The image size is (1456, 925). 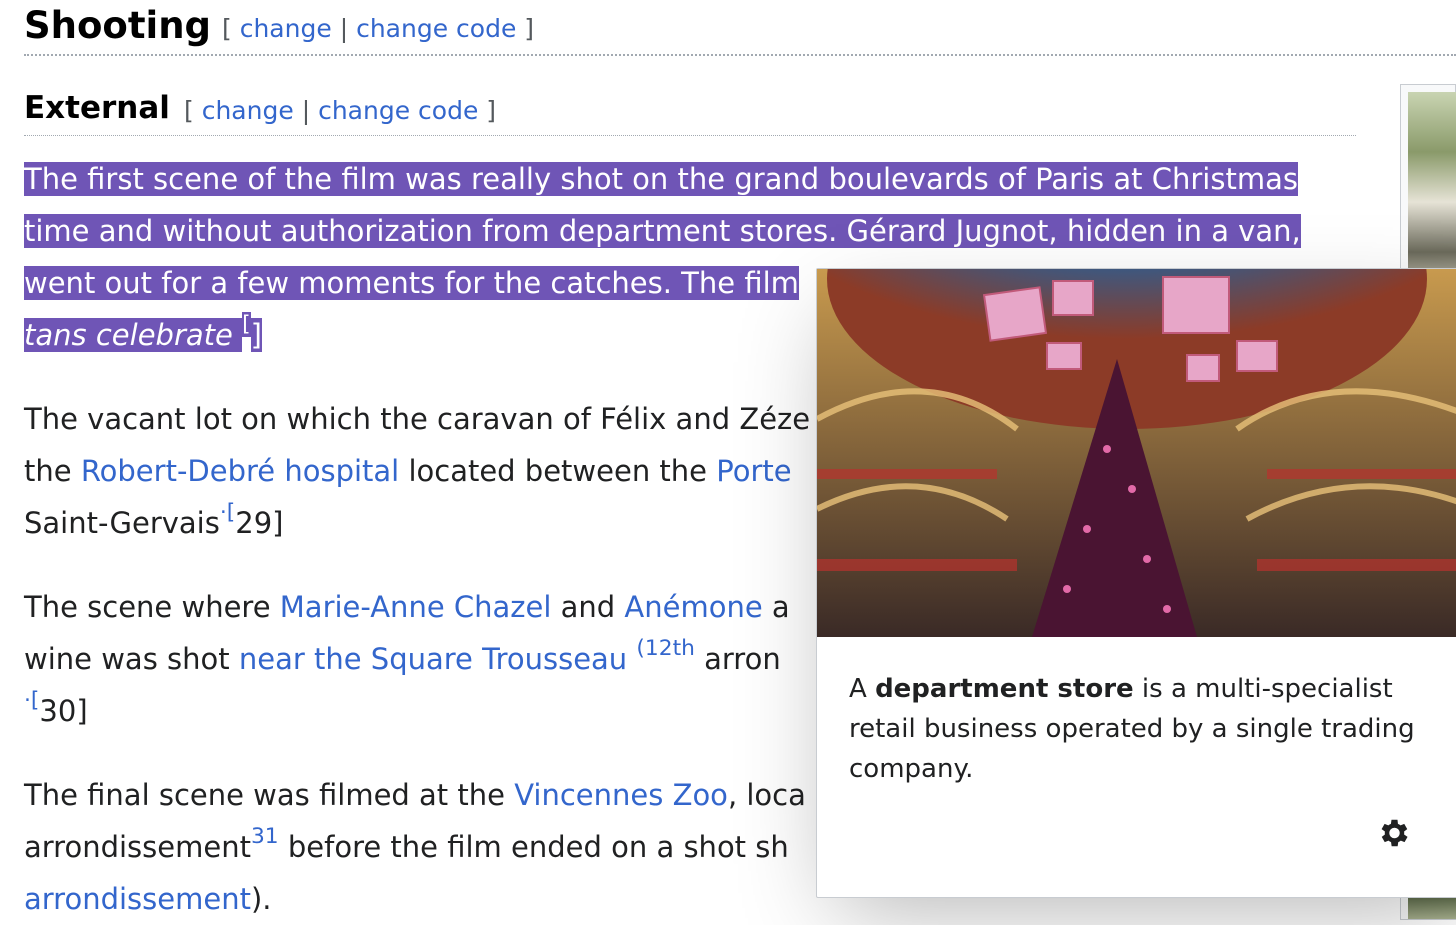 What do you see at coordinates (558, 471) in the screenshot?
I see `paragraph-text: located between the` at bounding box center [558, 471].